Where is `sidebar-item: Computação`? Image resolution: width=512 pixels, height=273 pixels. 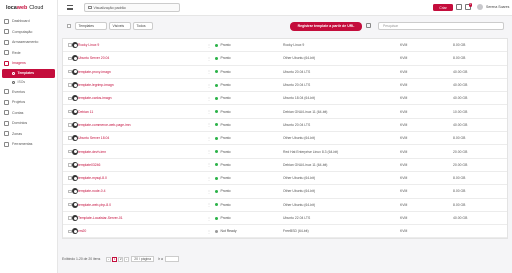 sidebar-item: Computação is located at coordinates (28, 32).